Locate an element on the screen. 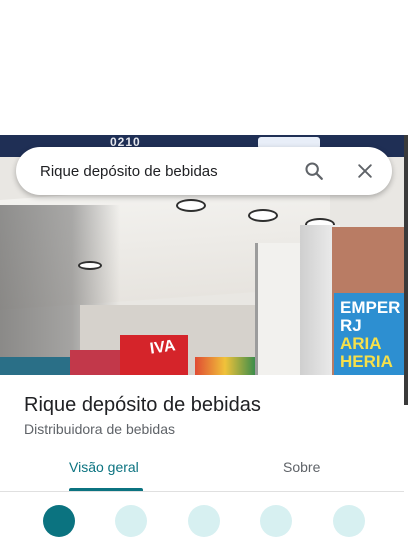  search-box is located at coordinates (204, 171).